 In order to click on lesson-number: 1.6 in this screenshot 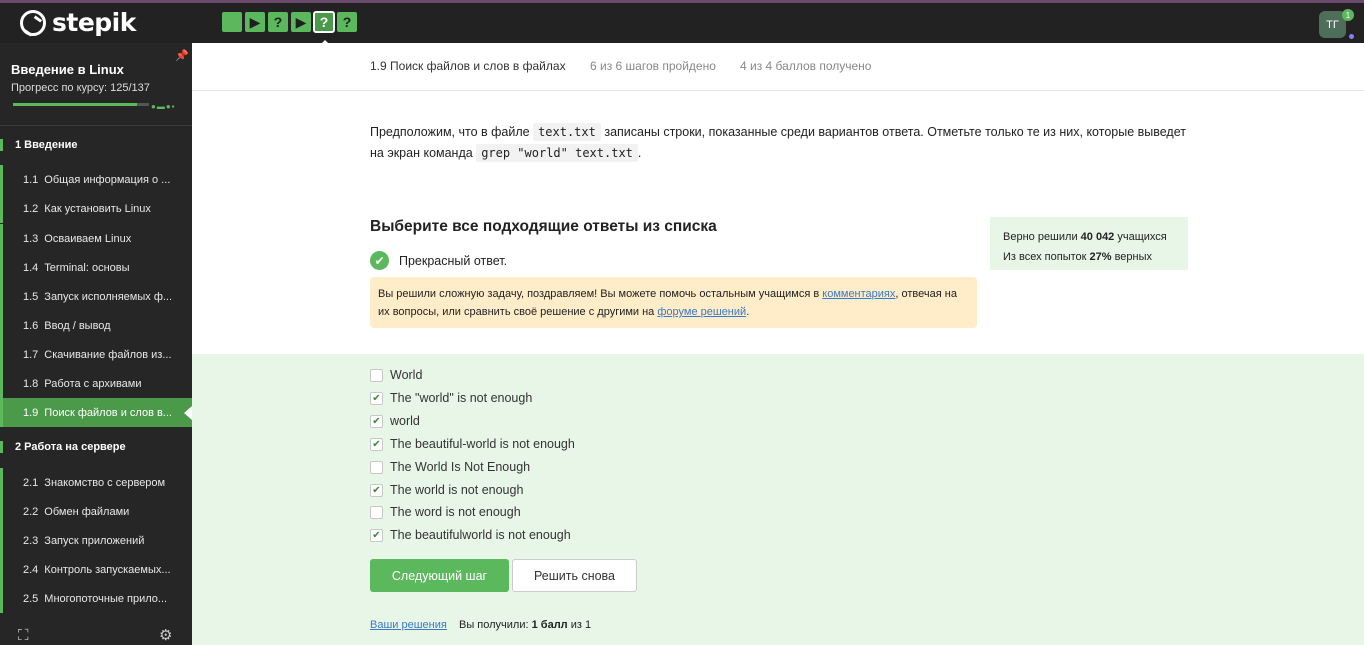, I will do `click(31, 325)`.